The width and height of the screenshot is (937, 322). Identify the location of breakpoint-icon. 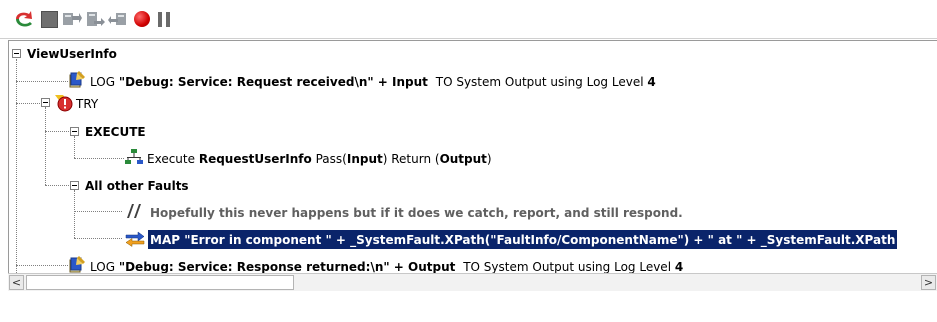
(142, 19).